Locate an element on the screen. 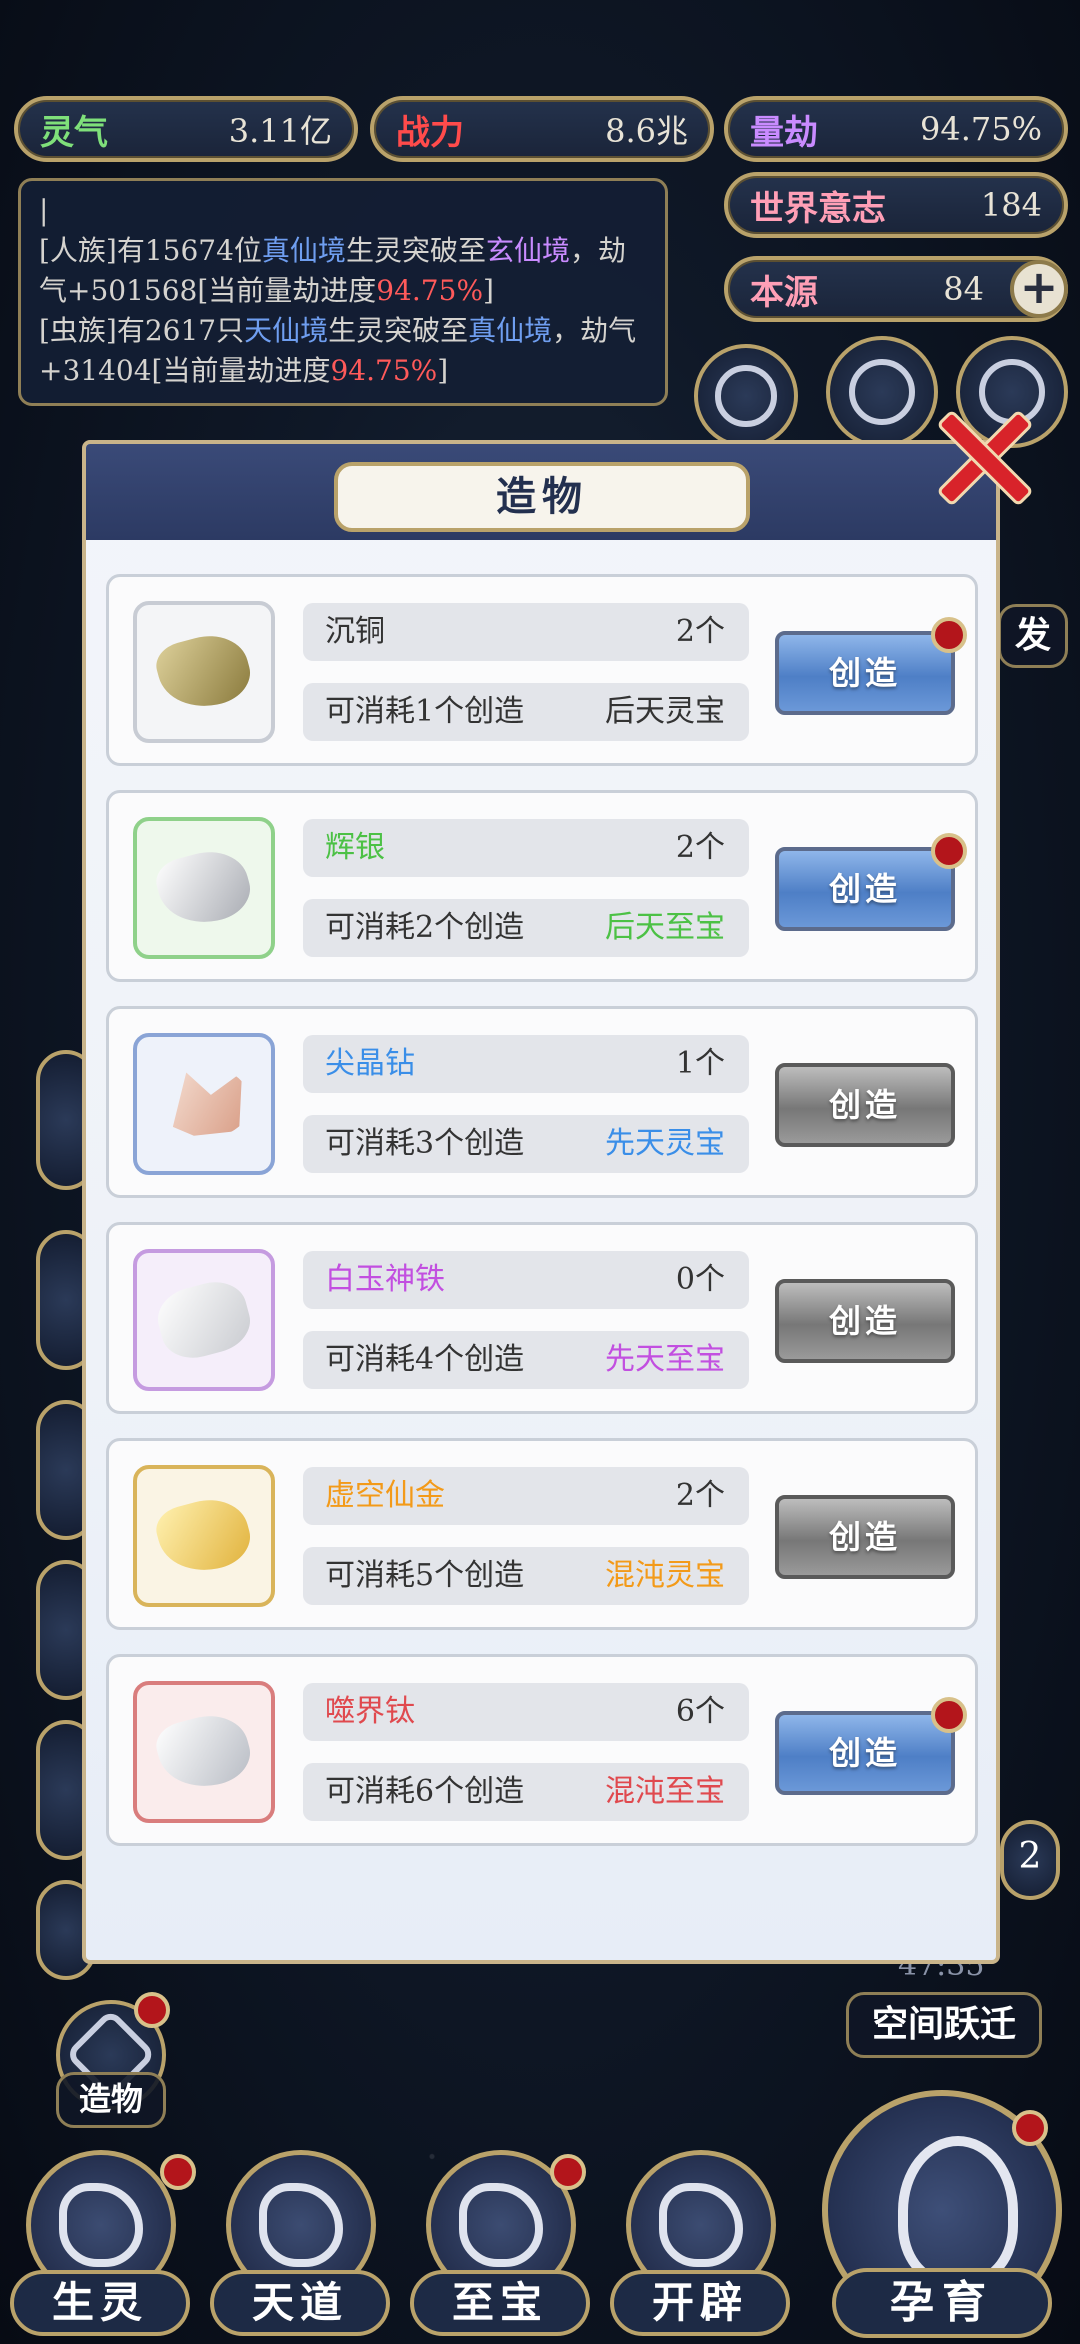 The height and width of the screenshot is (2344, 1080). item-card: 白玉神铁 0个 可消耗4个创造 先天至宝 创造 is located at coordinates (542, 1318).